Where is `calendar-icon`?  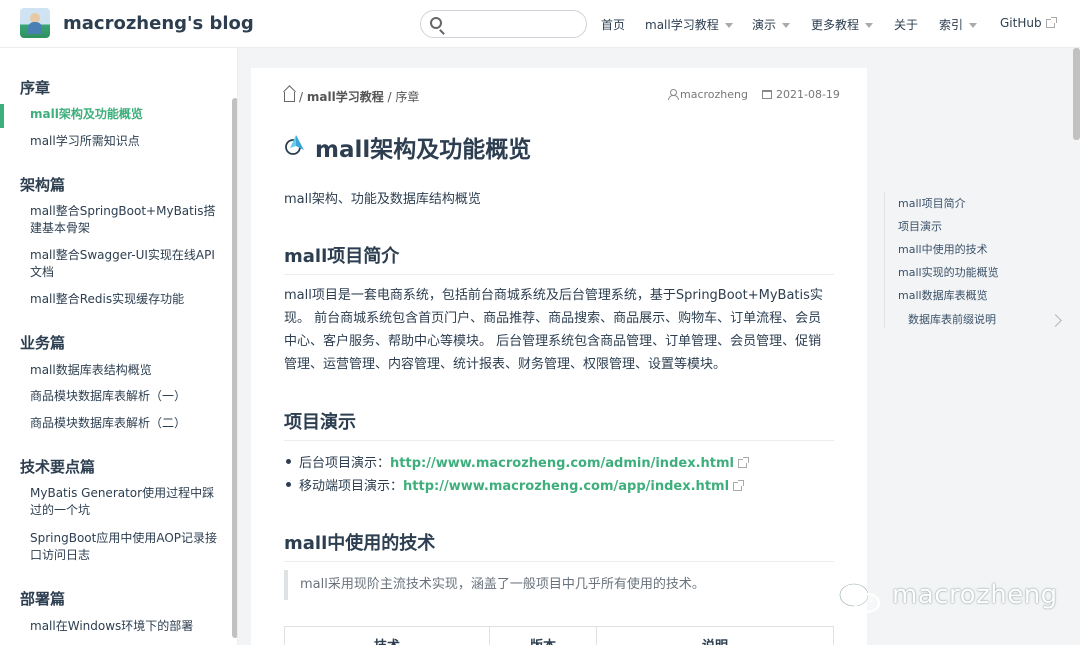
calendar-icon is located at coordinates (767, 94).